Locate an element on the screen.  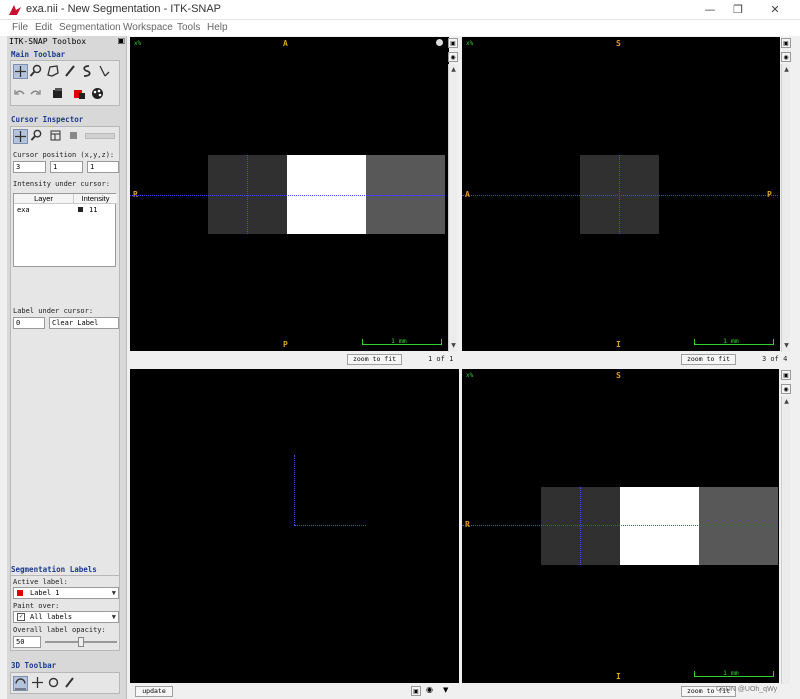
inspector-brush-button is located at coordinates (74, 136).